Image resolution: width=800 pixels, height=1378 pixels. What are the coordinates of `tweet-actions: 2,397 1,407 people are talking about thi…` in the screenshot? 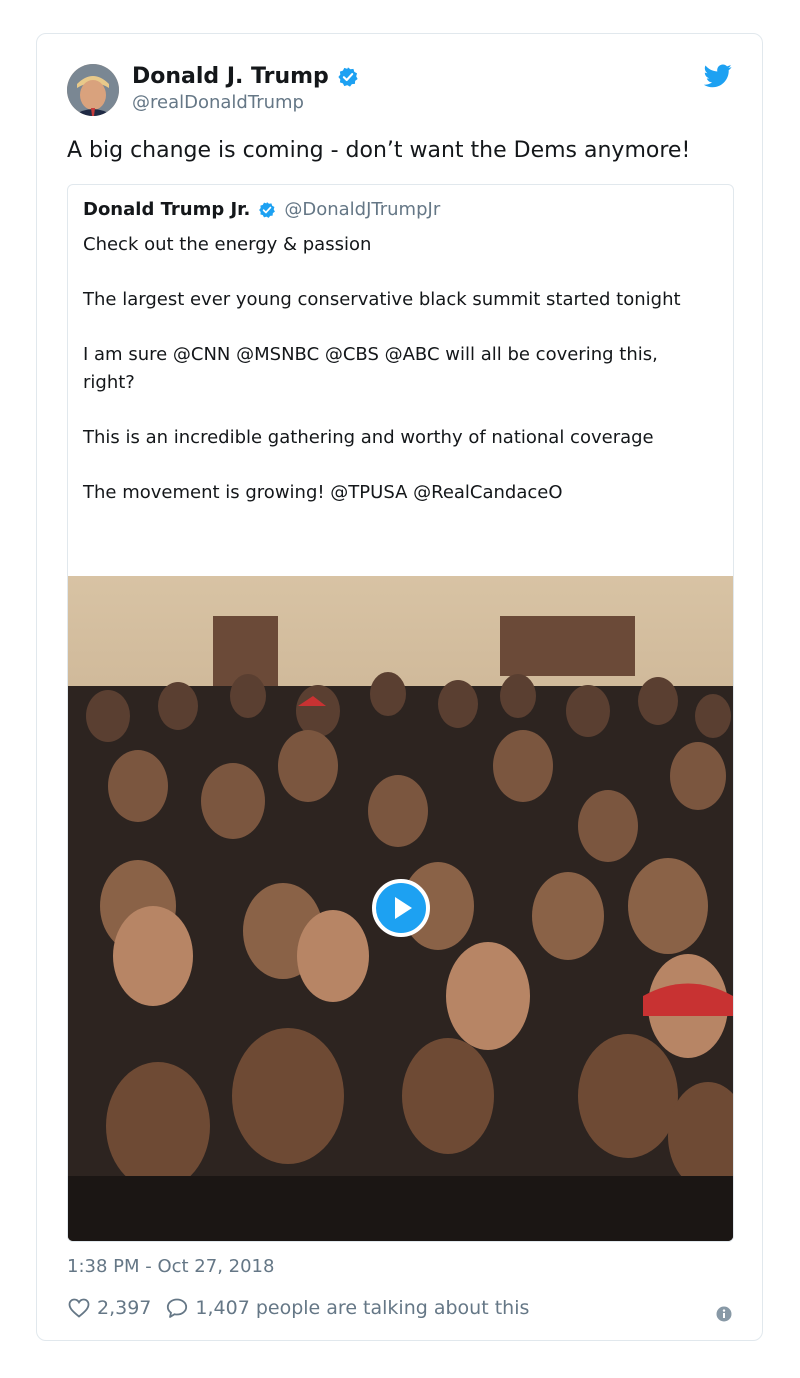 It's located at (298, 1308).